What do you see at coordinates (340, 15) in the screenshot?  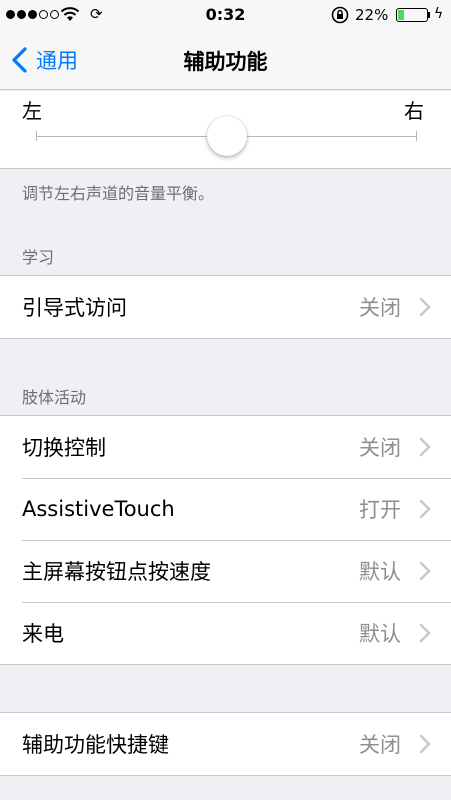 I see `rotation-lock-icon` at bounding box center [340, 15].